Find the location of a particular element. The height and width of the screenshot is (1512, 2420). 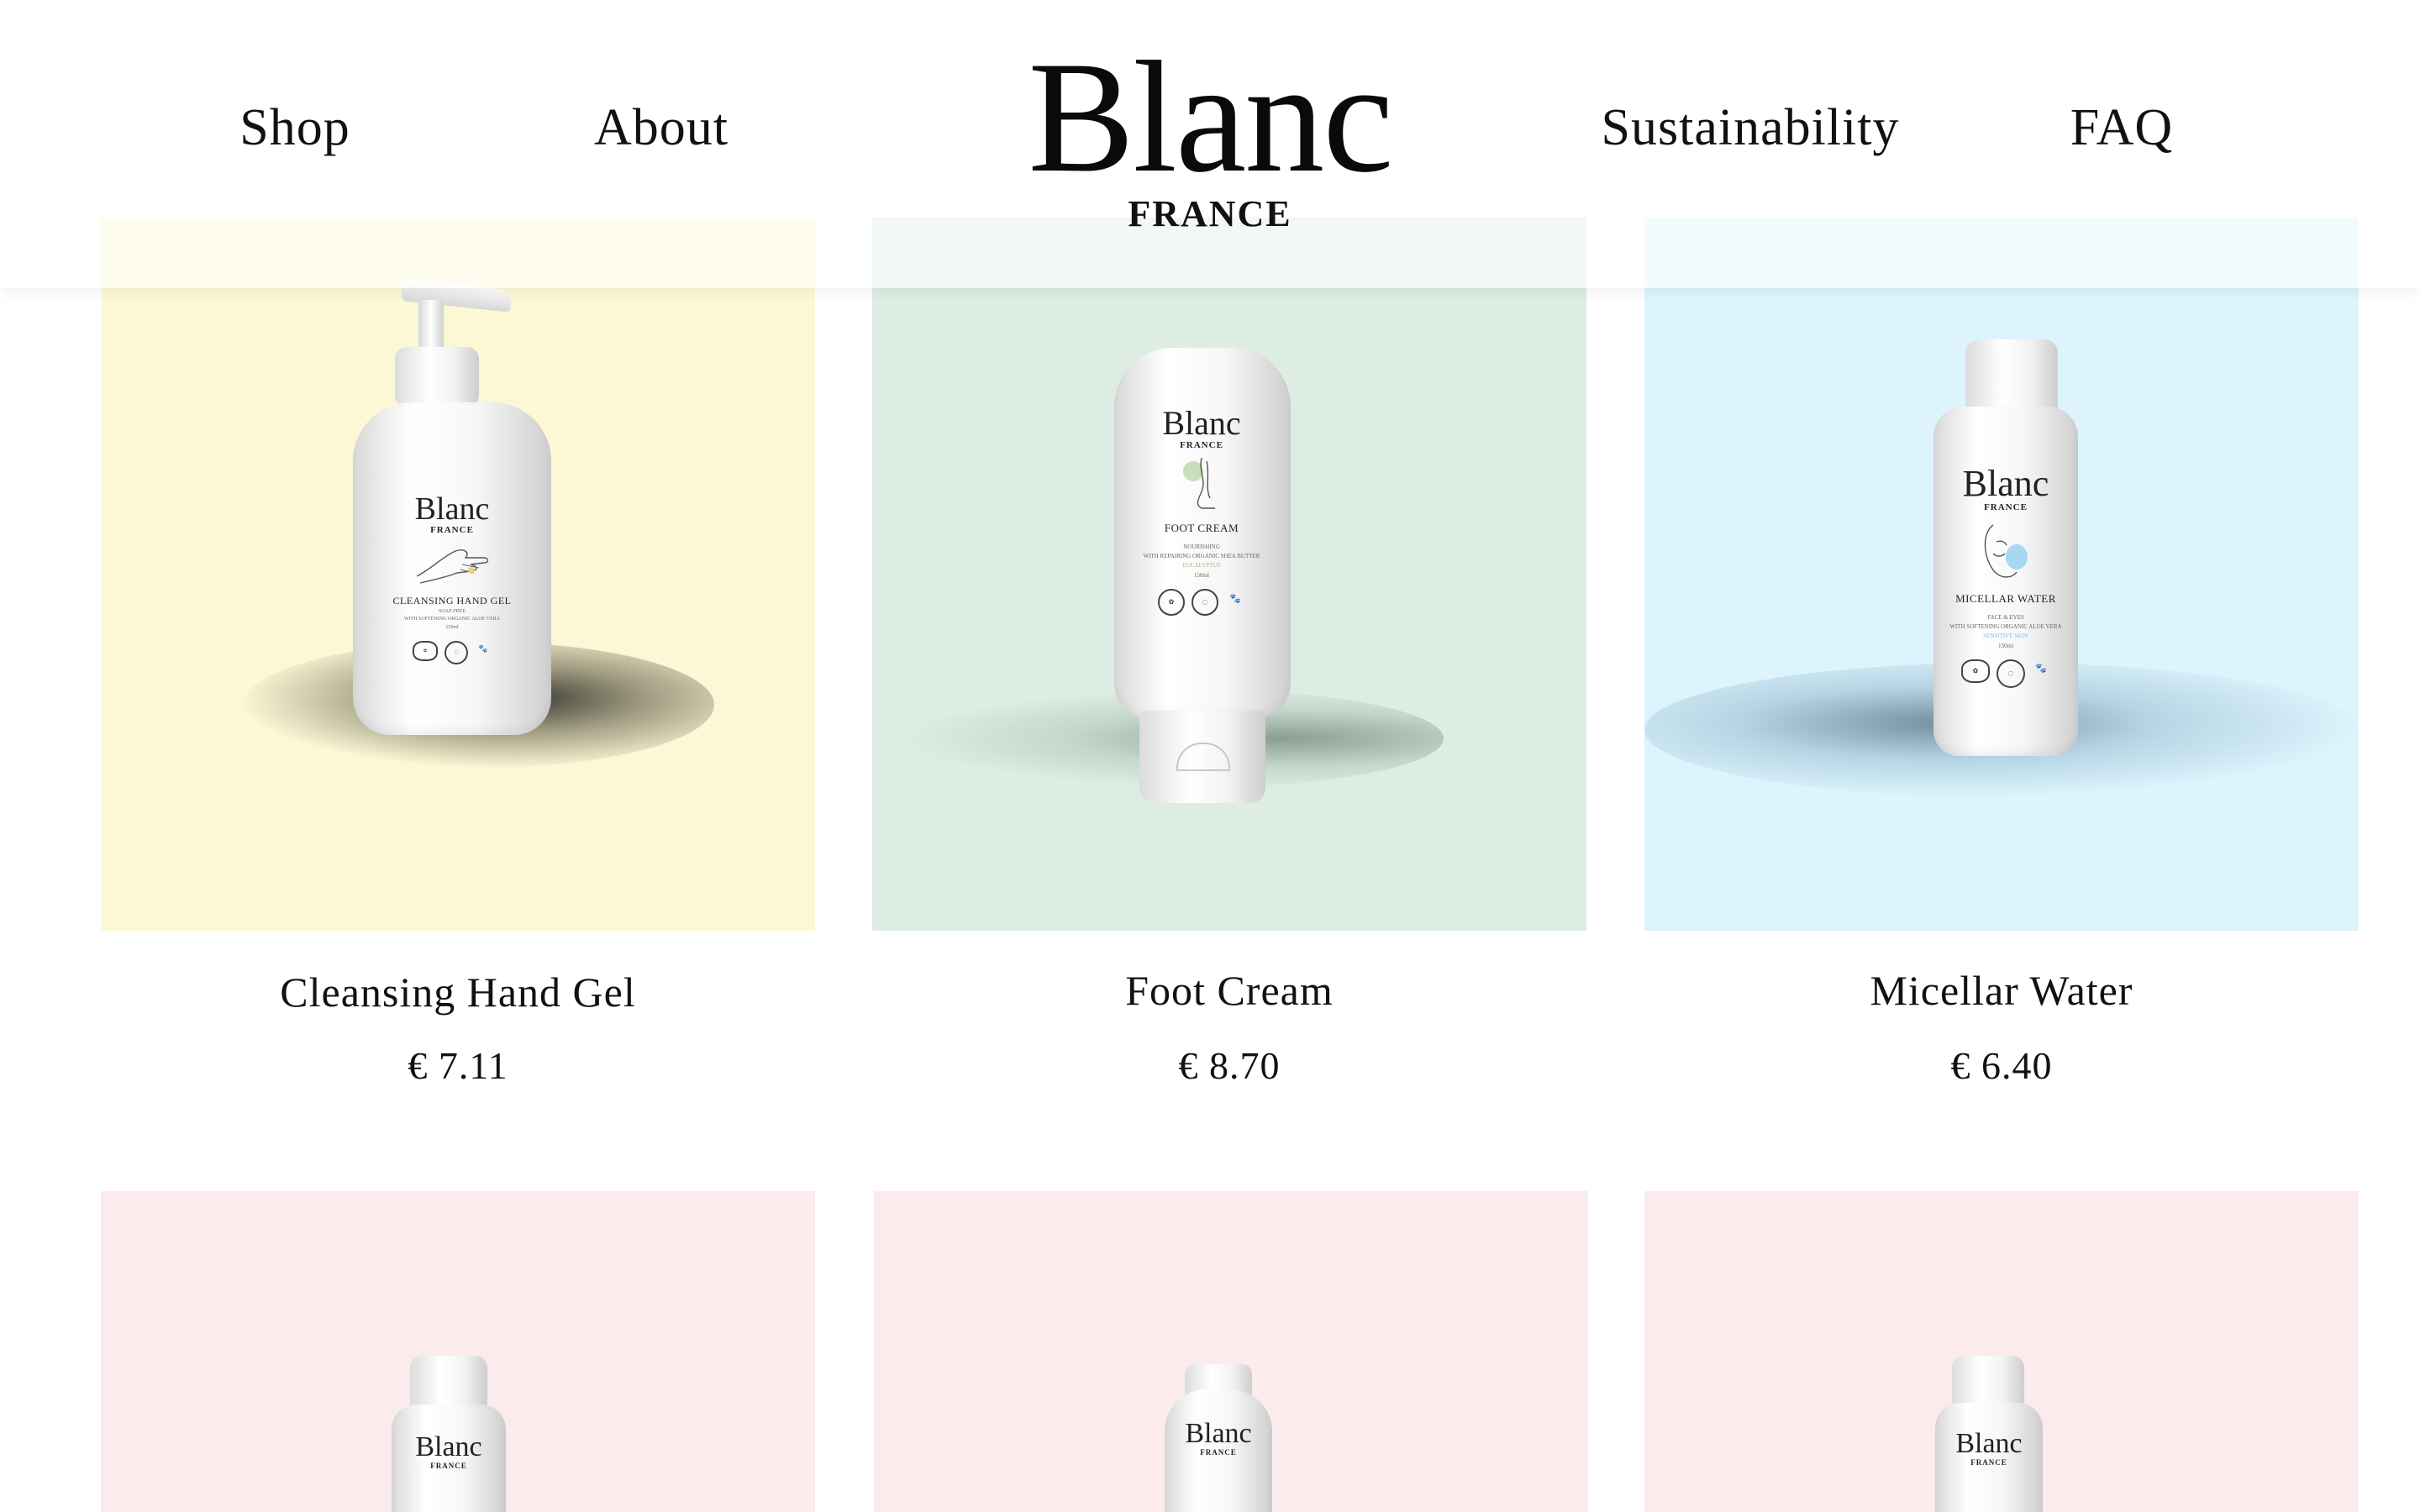

nav-shop-link: Shop is located at coordinates (294, 127).